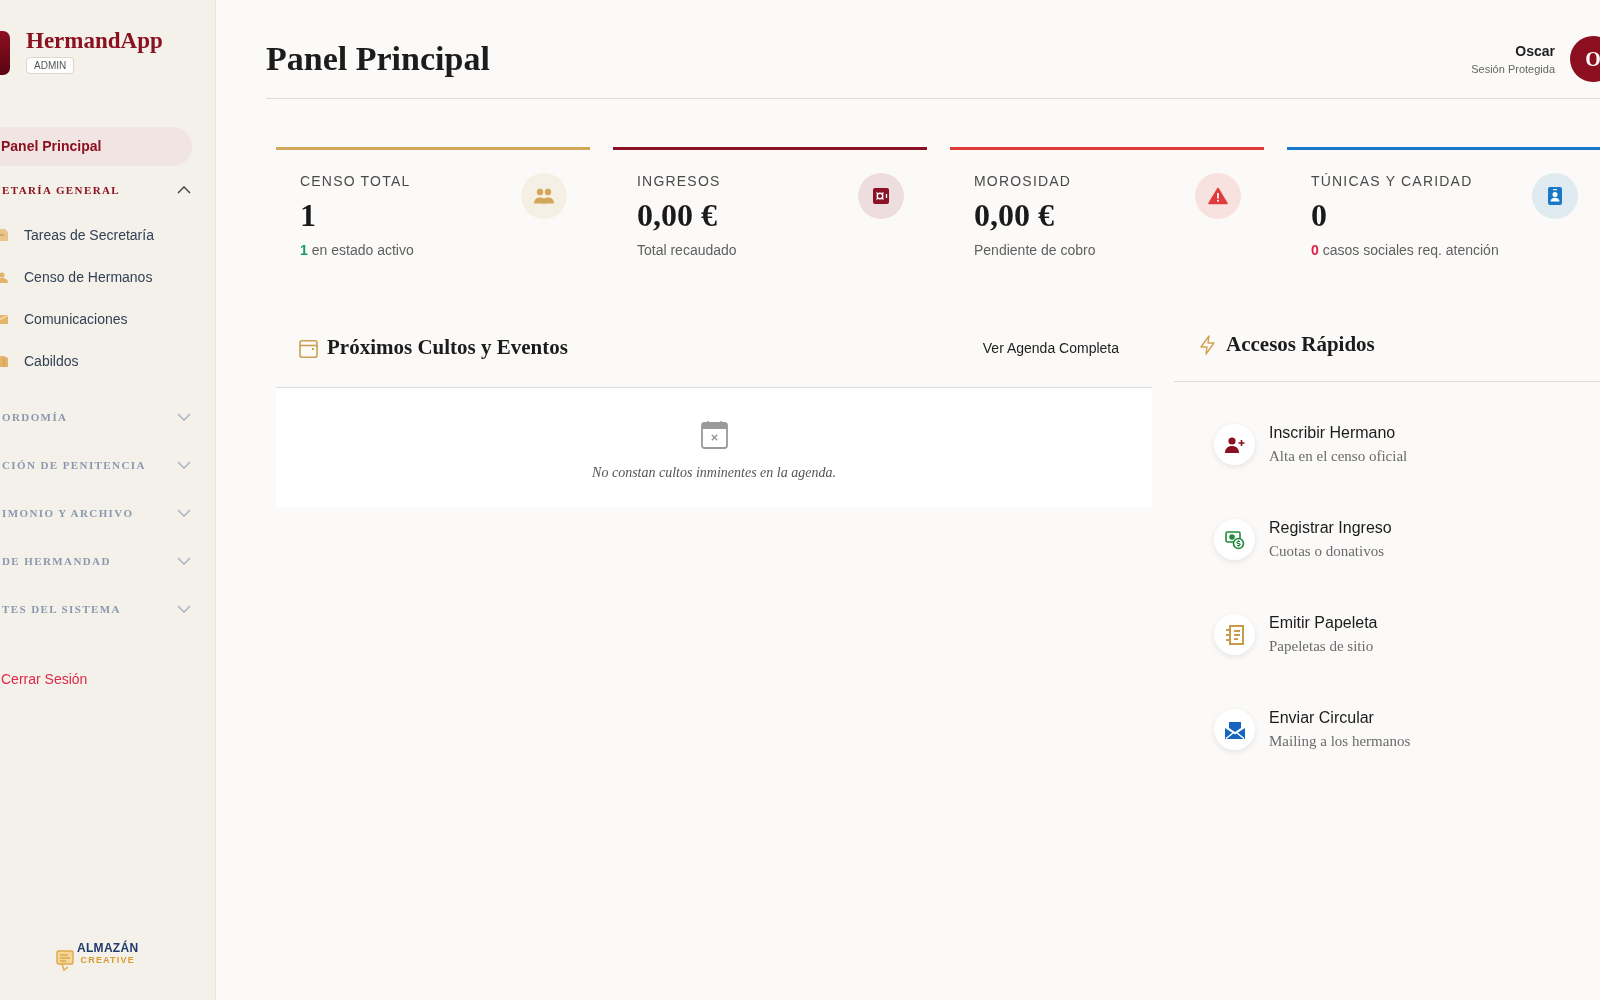 The width and height of the screenshot is (1600, 1000). What do you see at coordinates (1218, 196) in the screenshot?
I see `warning-icon` at bounding box center [1218, 196].